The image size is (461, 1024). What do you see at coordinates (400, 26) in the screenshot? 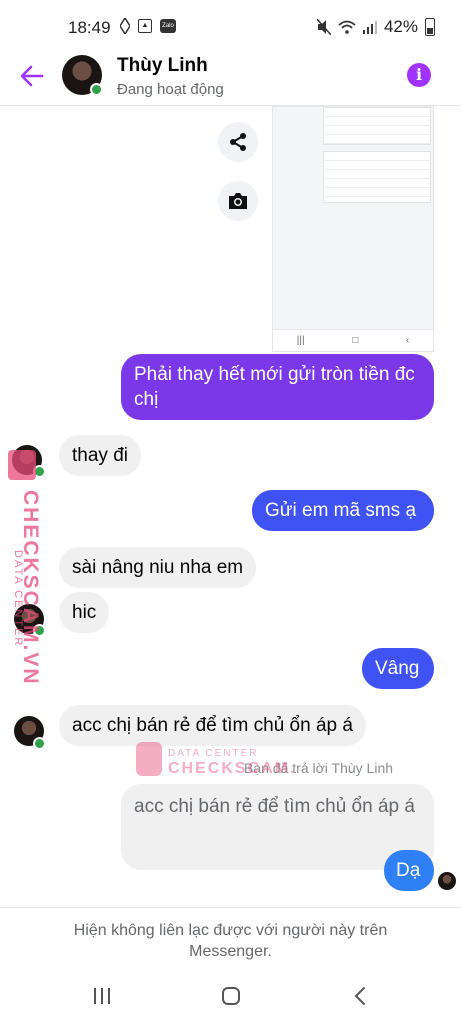
I see `battery-percent: 42%` at bounding box center [400, 26].